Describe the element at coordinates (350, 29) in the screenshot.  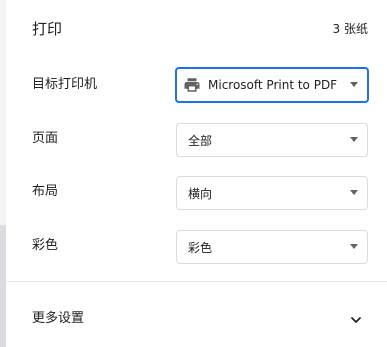
I see `sheet-count: 3 张纸` at that location.